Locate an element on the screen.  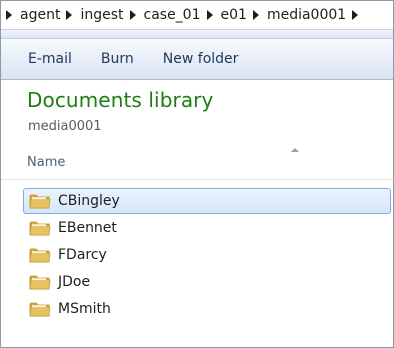
breadcrumb-item-media: media0001 is located at coordinates (306, 15).